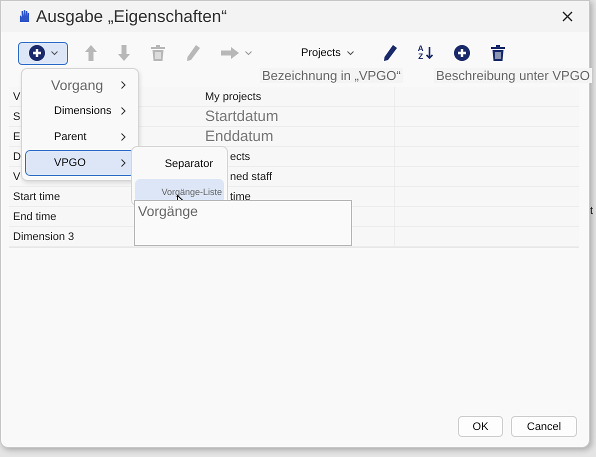 This screenshot has width=596, height=457. Describe the element at coordinates (331, 75) in the screenshot. I see `annotation-label: Bezeichnung in „VPGO“` at that location.